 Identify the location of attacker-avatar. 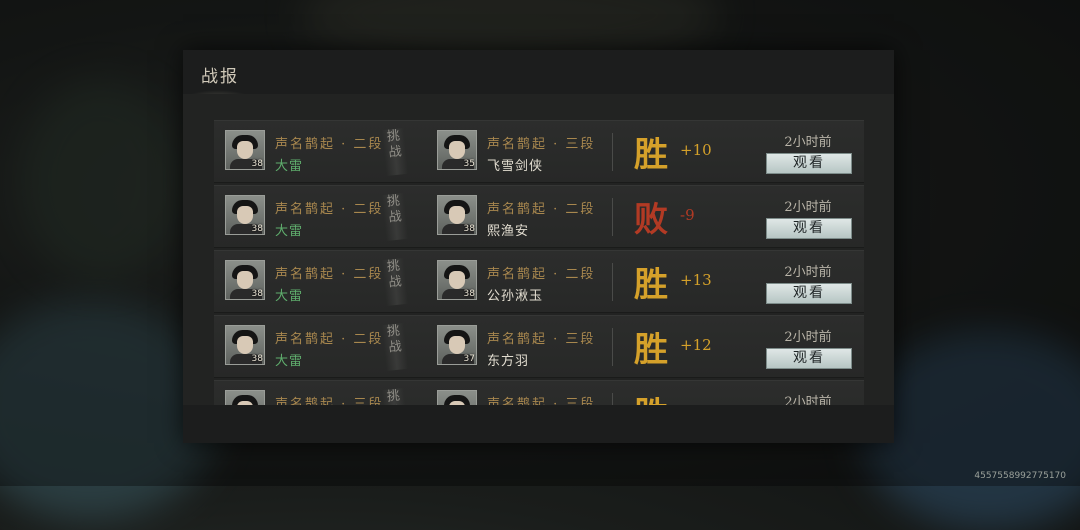
(245, 397).